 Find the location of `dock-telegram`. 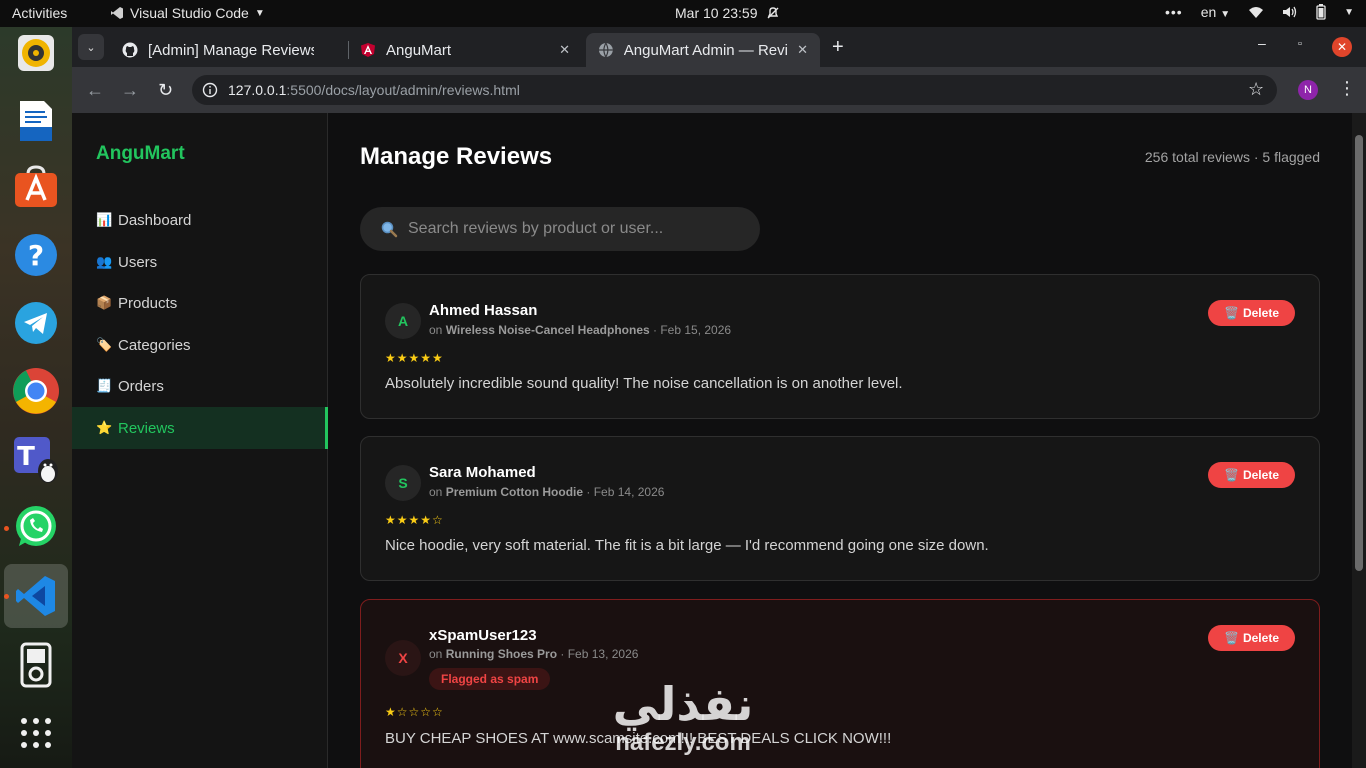

dock-telegram is located at coordinates (36, 323).